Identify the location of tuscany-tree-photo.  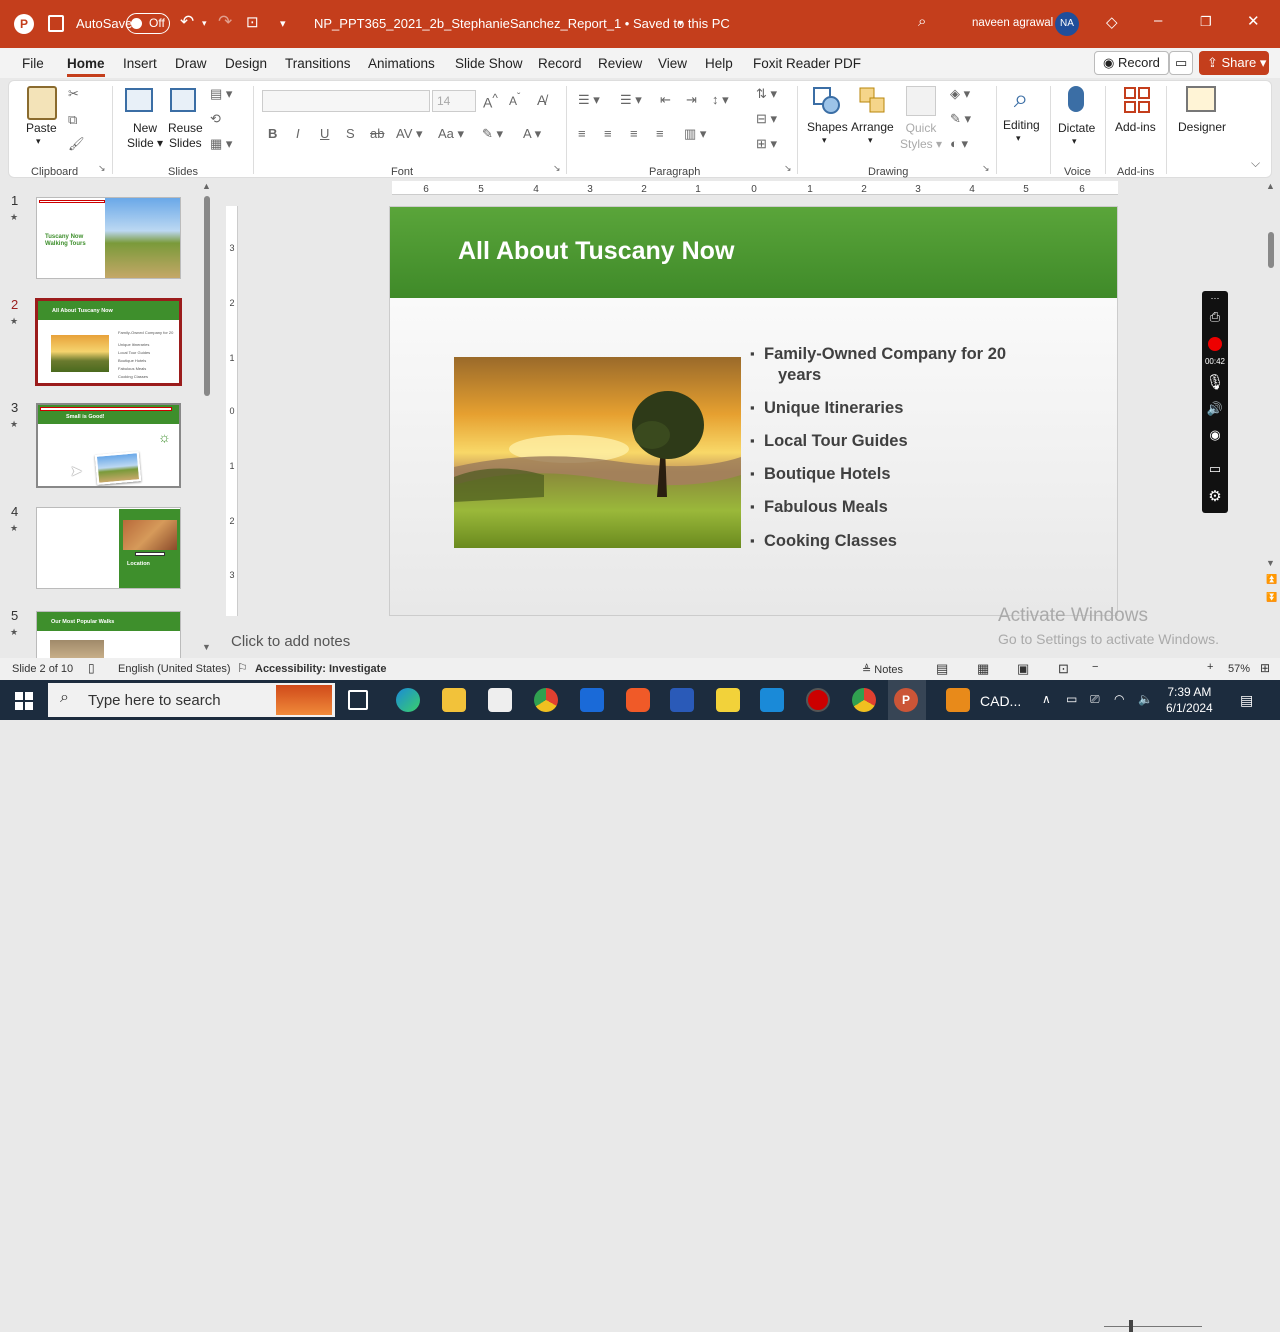
(597, 452).